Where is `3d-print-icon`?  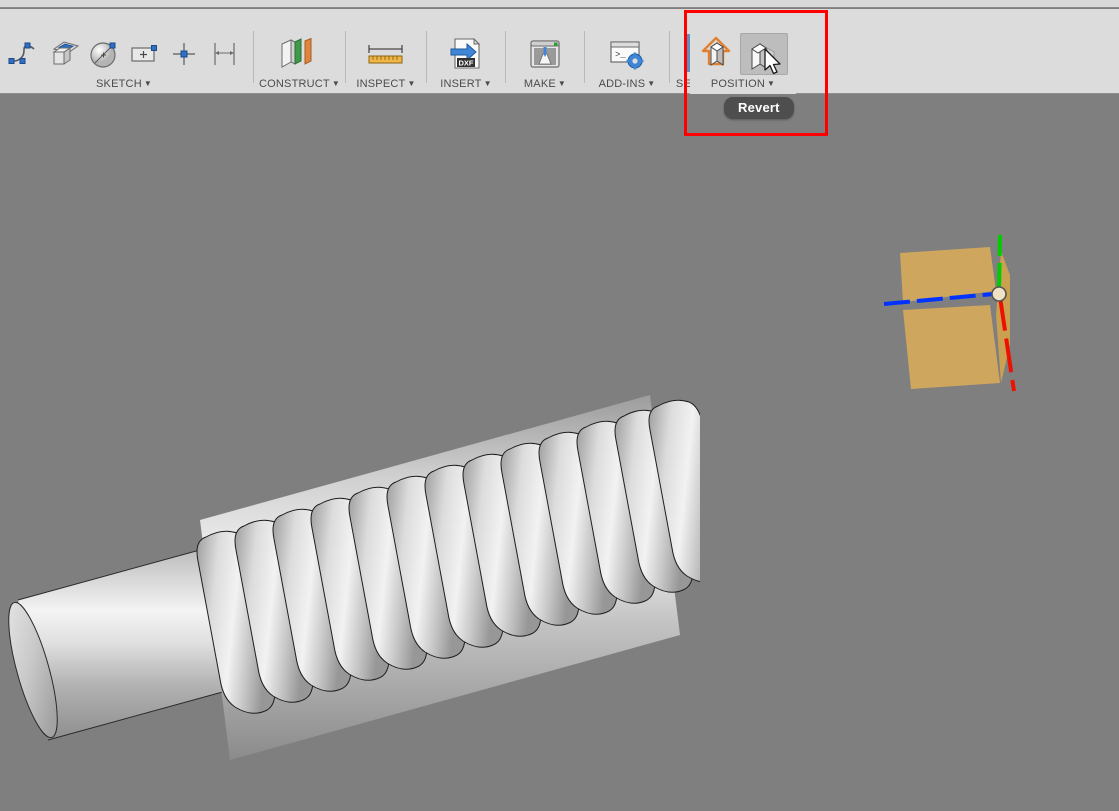
3d-print-icon is located at coordinates (545, 54).